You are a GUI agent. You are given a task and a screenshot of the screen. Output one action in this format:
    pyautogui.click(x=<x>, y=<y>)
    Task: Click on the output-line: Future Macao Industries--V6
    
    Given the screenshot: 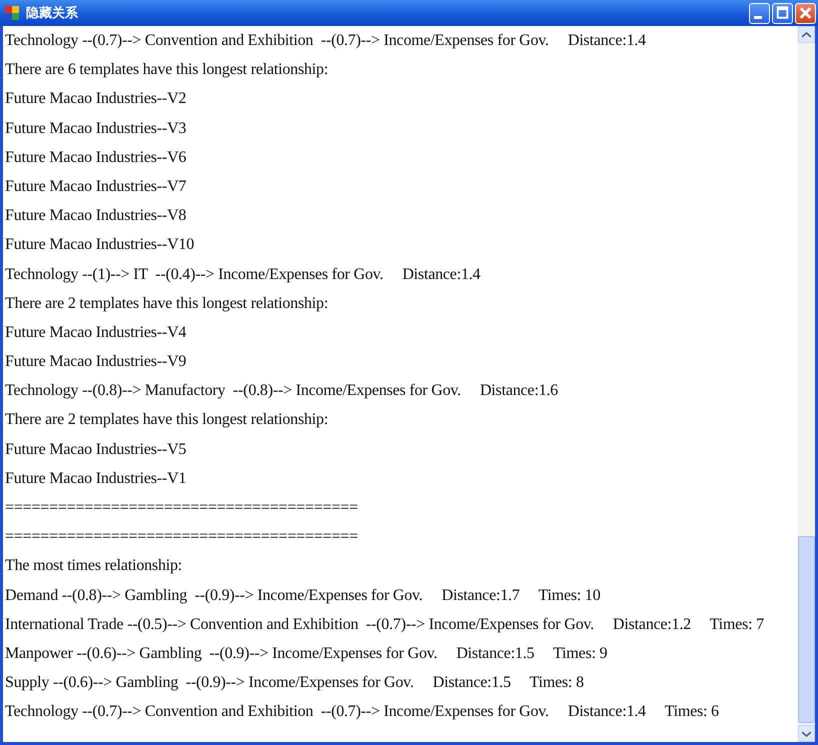 What is the action you would take?
    pyautogui.click(x=96, y=158)
    